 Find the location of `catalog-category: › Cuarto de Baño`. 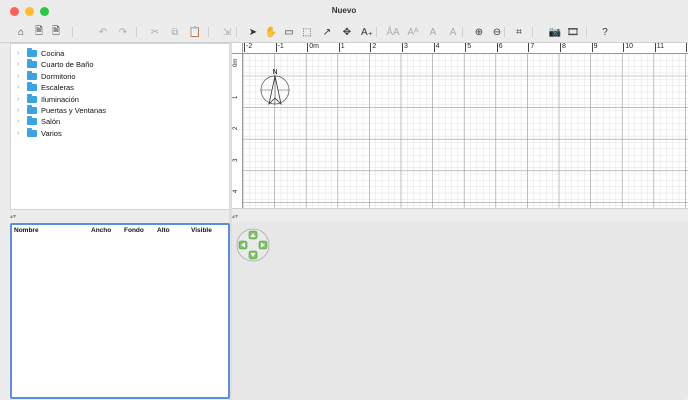

catalog-category: › Cuarto de Baño is located at coordinates (55, 64).